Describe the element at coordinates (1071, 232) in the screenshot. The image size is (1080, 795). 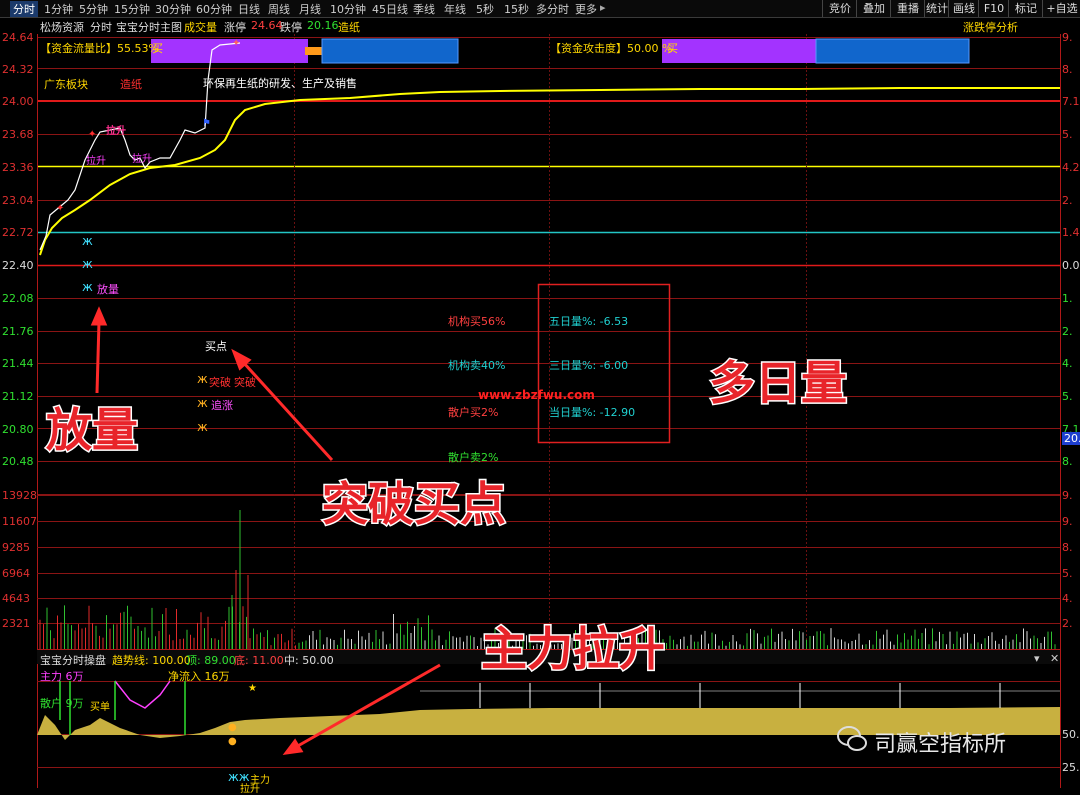
I see `pct-tick: 1.4` at that location.